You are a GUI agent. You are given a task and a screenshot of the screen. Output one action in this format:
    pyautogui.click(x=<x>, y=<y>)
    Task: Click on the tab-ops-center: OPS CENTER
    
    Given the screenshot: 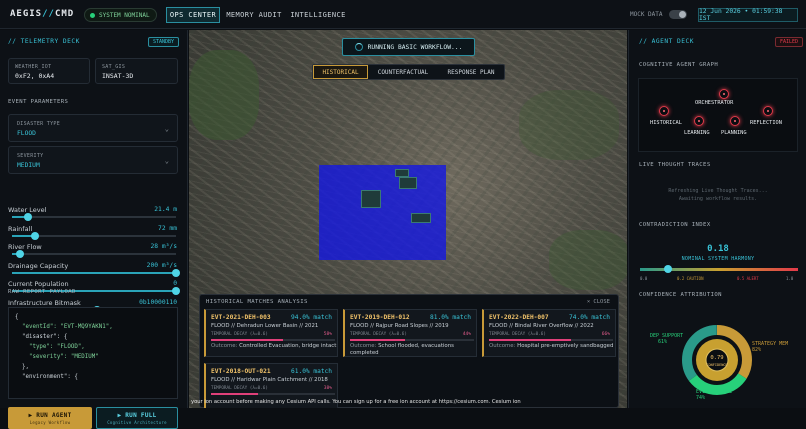 What is the action you would take?
    pyautogui.click(x=193, y=15)
    